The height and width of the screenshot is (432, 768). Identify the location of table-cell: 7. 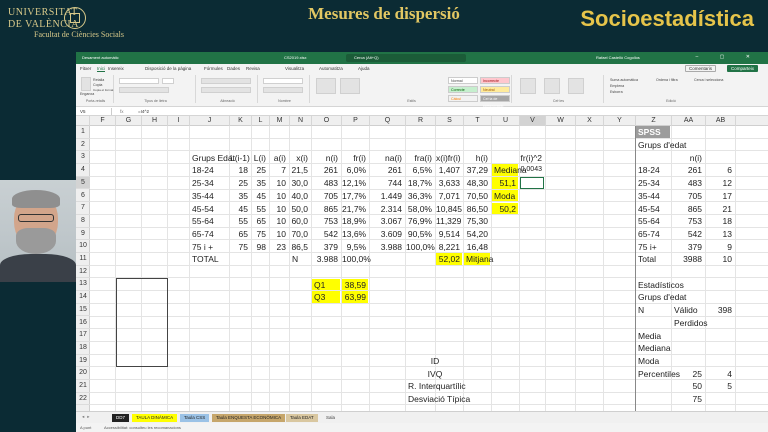
(279, 170).